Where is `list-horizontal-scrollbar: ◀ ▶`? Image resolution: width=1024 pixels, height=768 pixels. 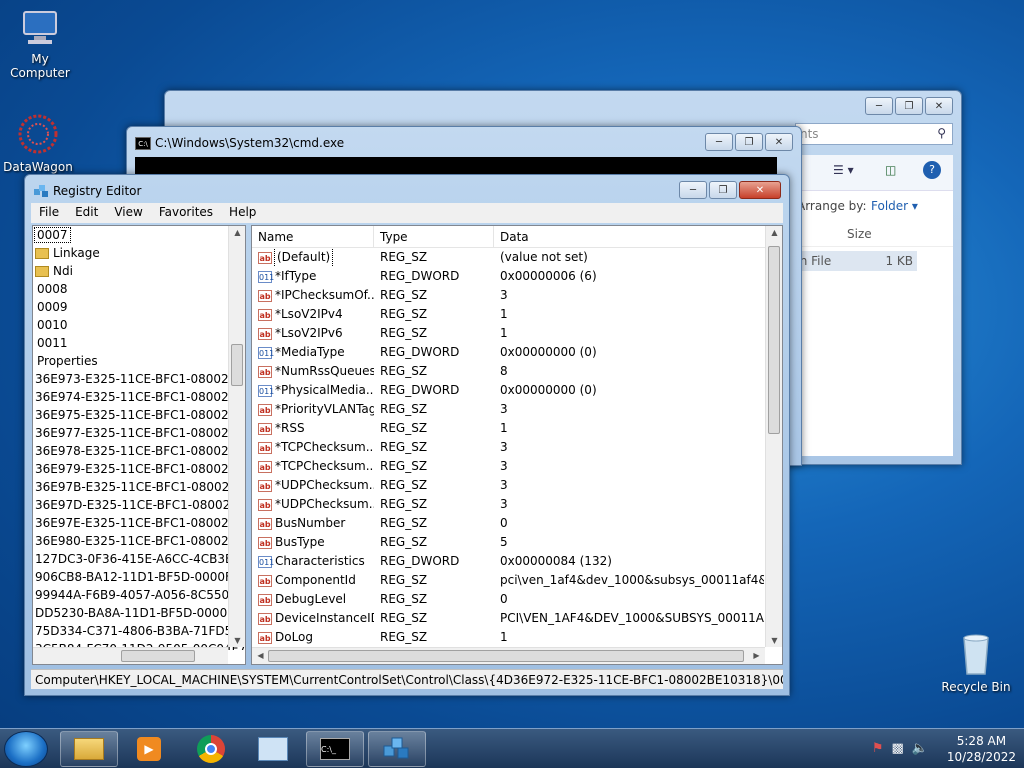 list-horizontal-scrollbar: ◀ ▶ is located at coordinates (508, 655).